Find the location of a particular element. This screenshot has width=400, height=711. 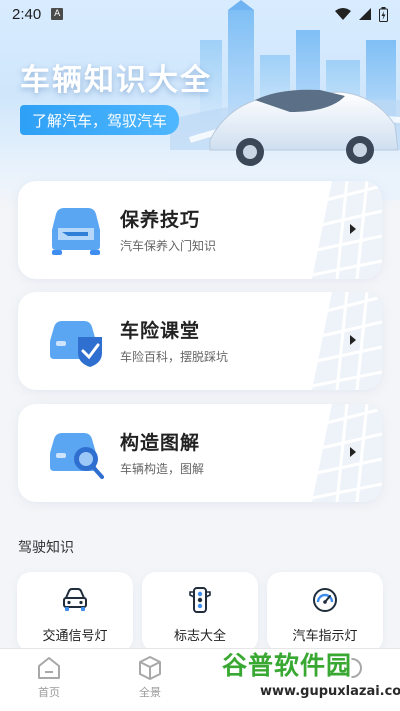

home-icon is located at coordinates (49, 668).